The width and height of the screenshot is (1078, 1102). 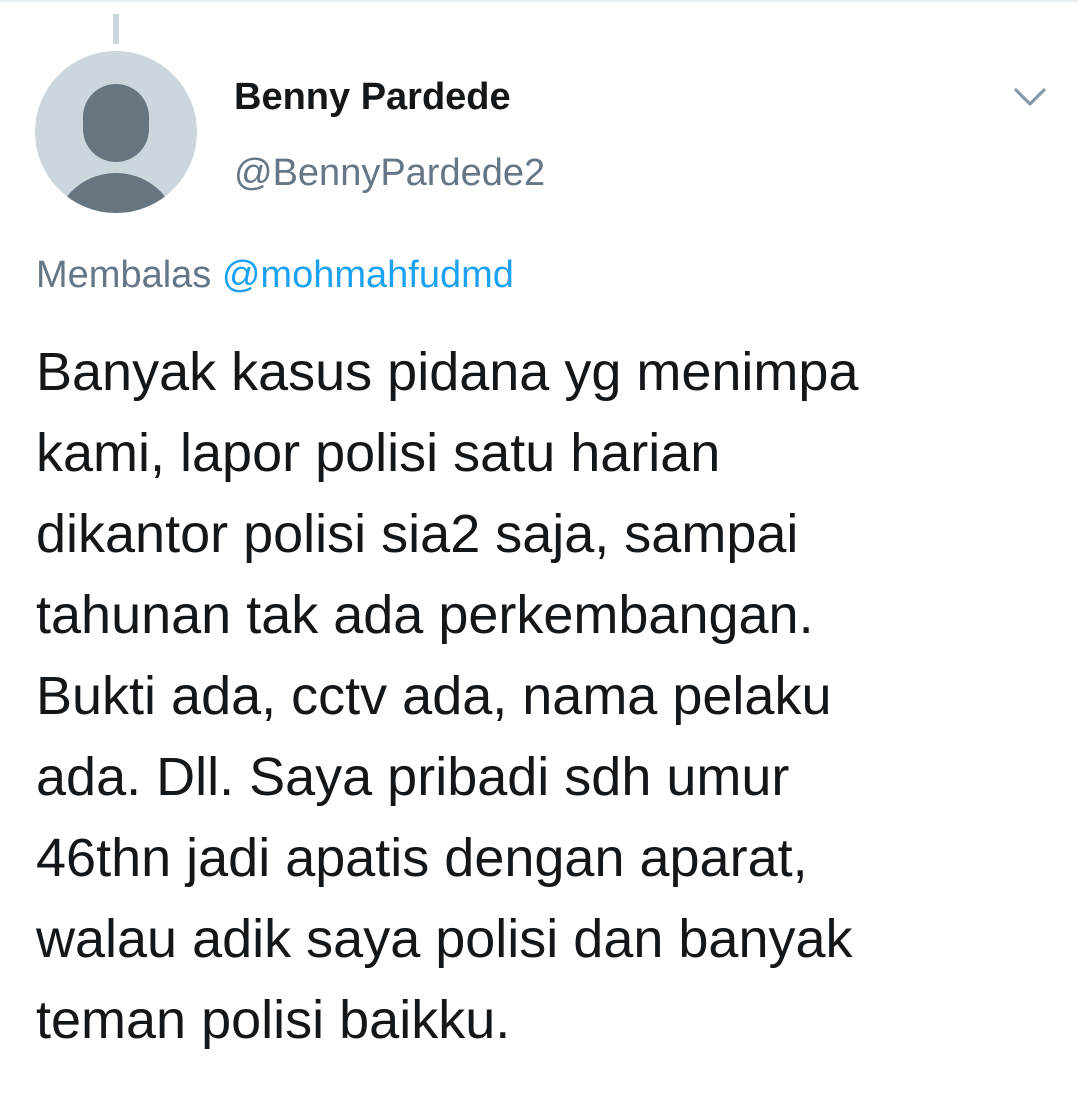 What do you see at coordinates (434, 696) in the screenshot?
I see `tweet-text-line: Bukti ada, cctv ada, nama pelaku` at bounding box center [434, 696].